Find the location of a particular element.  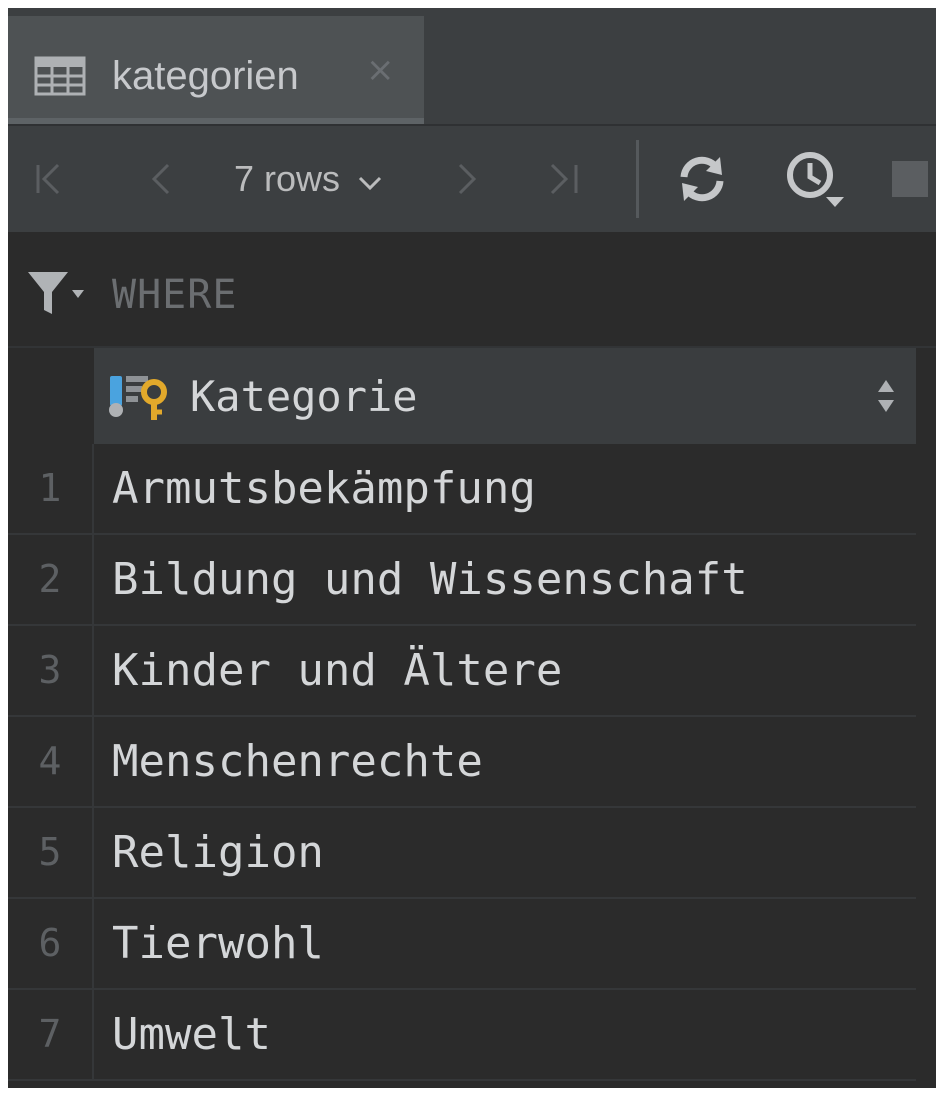

chevron-down-icon is located at coordinates (370, 181).